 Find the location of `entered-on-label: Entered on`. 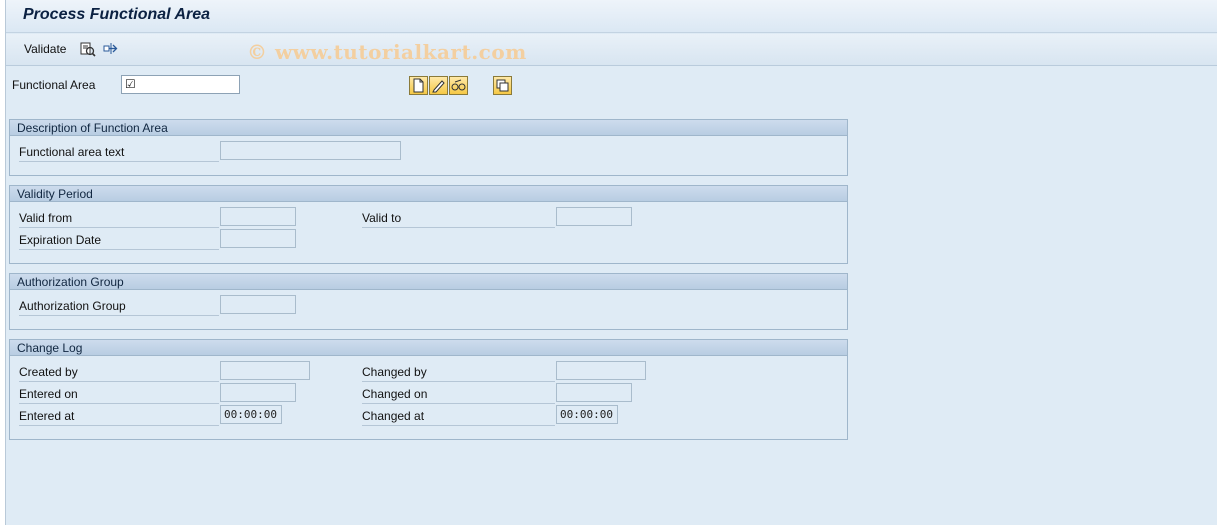

entered-on-label: Entered on is located at coordinates (48, 394).